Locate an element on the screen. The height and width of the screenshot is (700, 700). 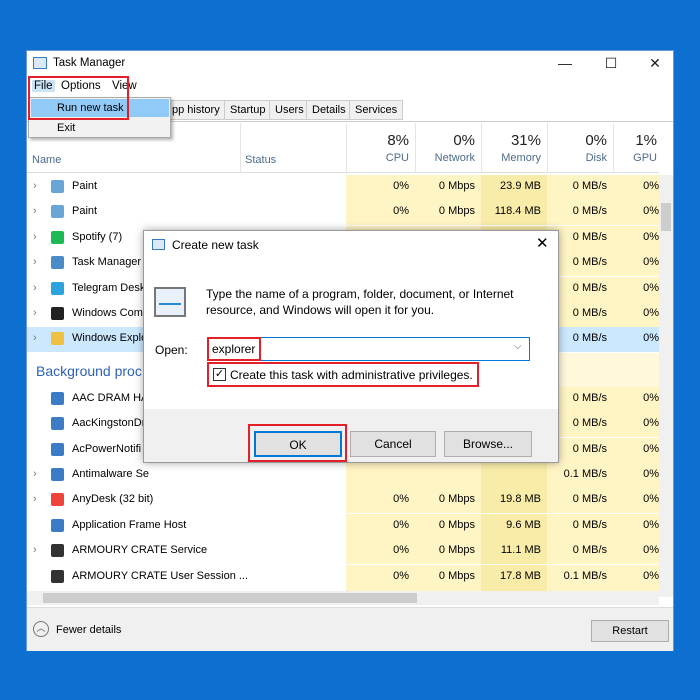
process-name: Windows Com is located at coordinates (107, 313).